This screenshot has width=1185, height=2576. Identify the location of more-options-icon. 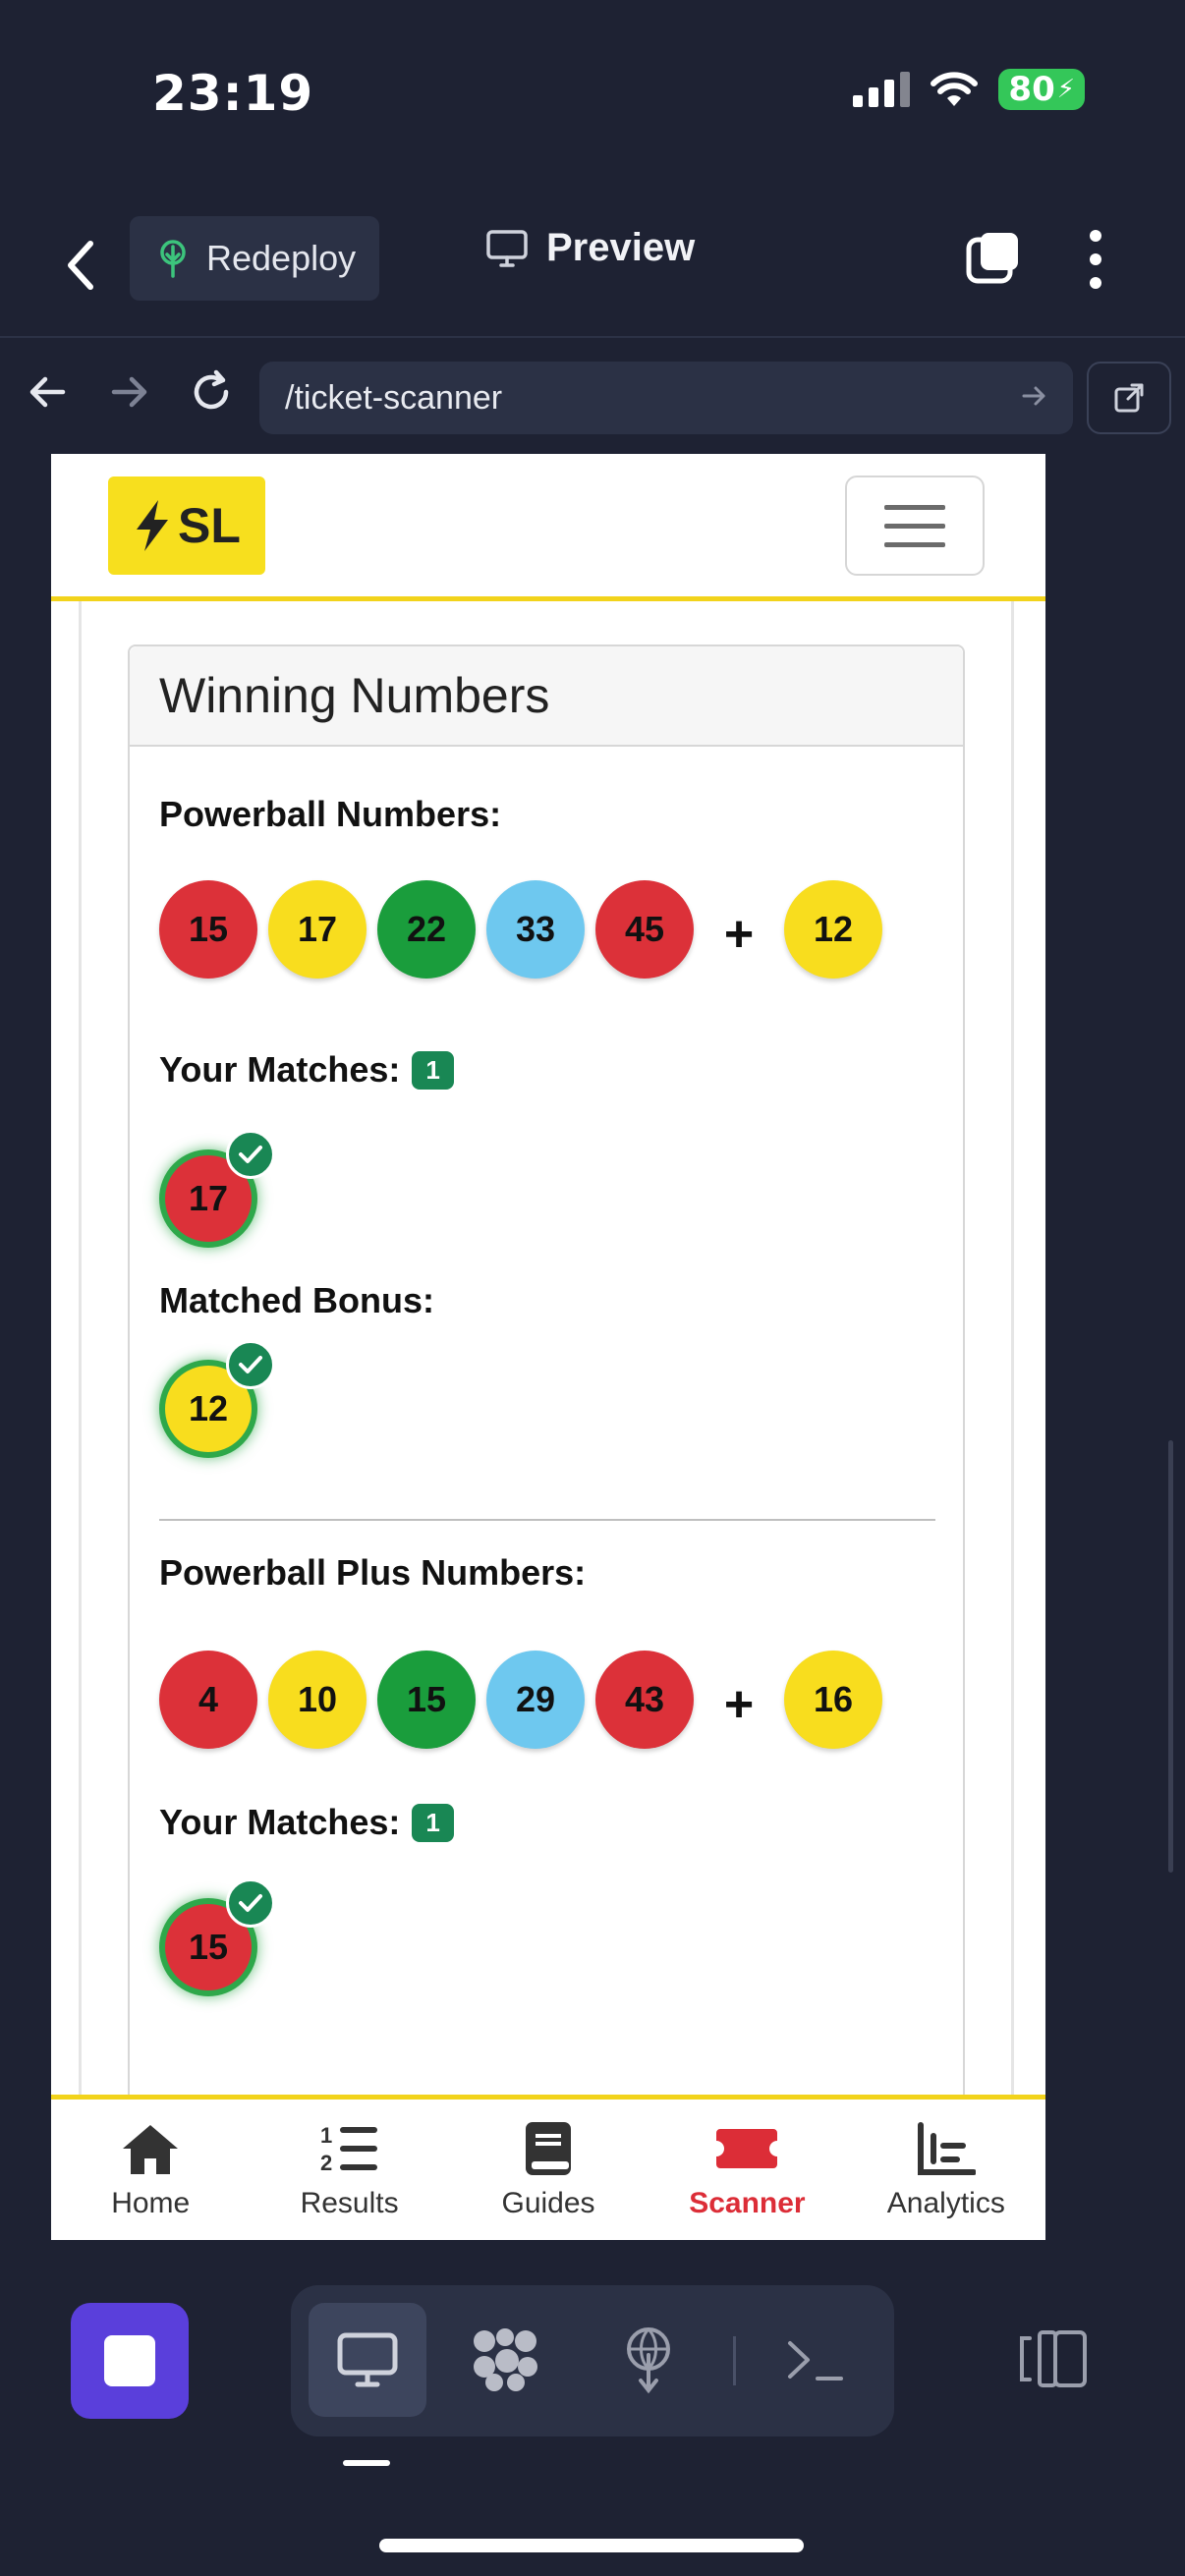
(1096, 259).